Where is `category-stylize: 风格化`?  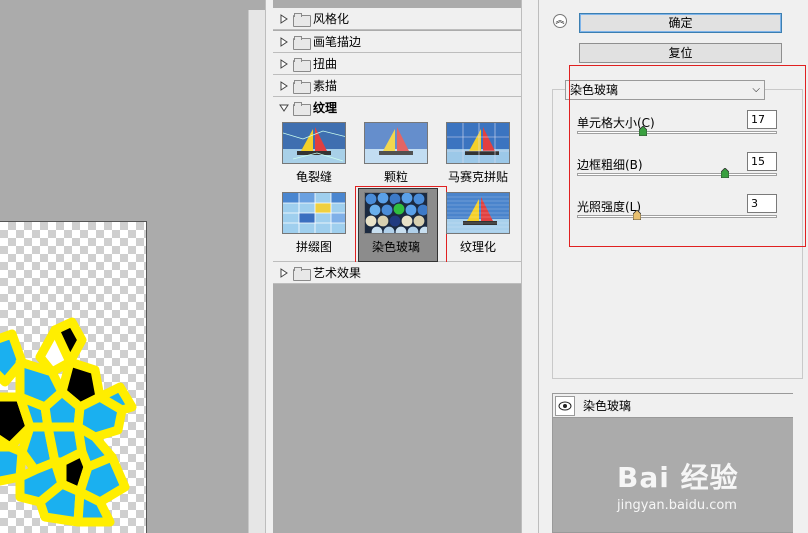
category-stylize: 风格化 is located at coordinates (397, 19).